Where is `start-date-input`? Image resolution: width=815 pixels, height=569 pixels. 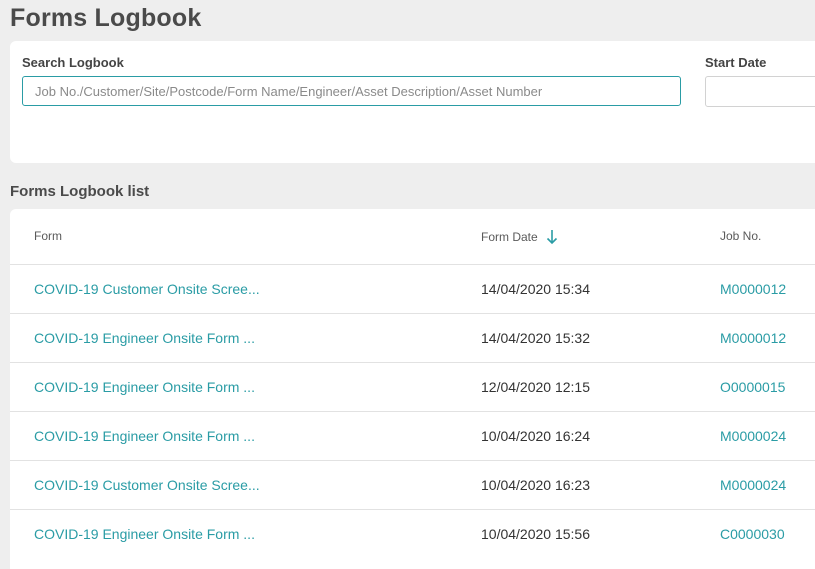
start-date-input is located at coordinates (760, 91).